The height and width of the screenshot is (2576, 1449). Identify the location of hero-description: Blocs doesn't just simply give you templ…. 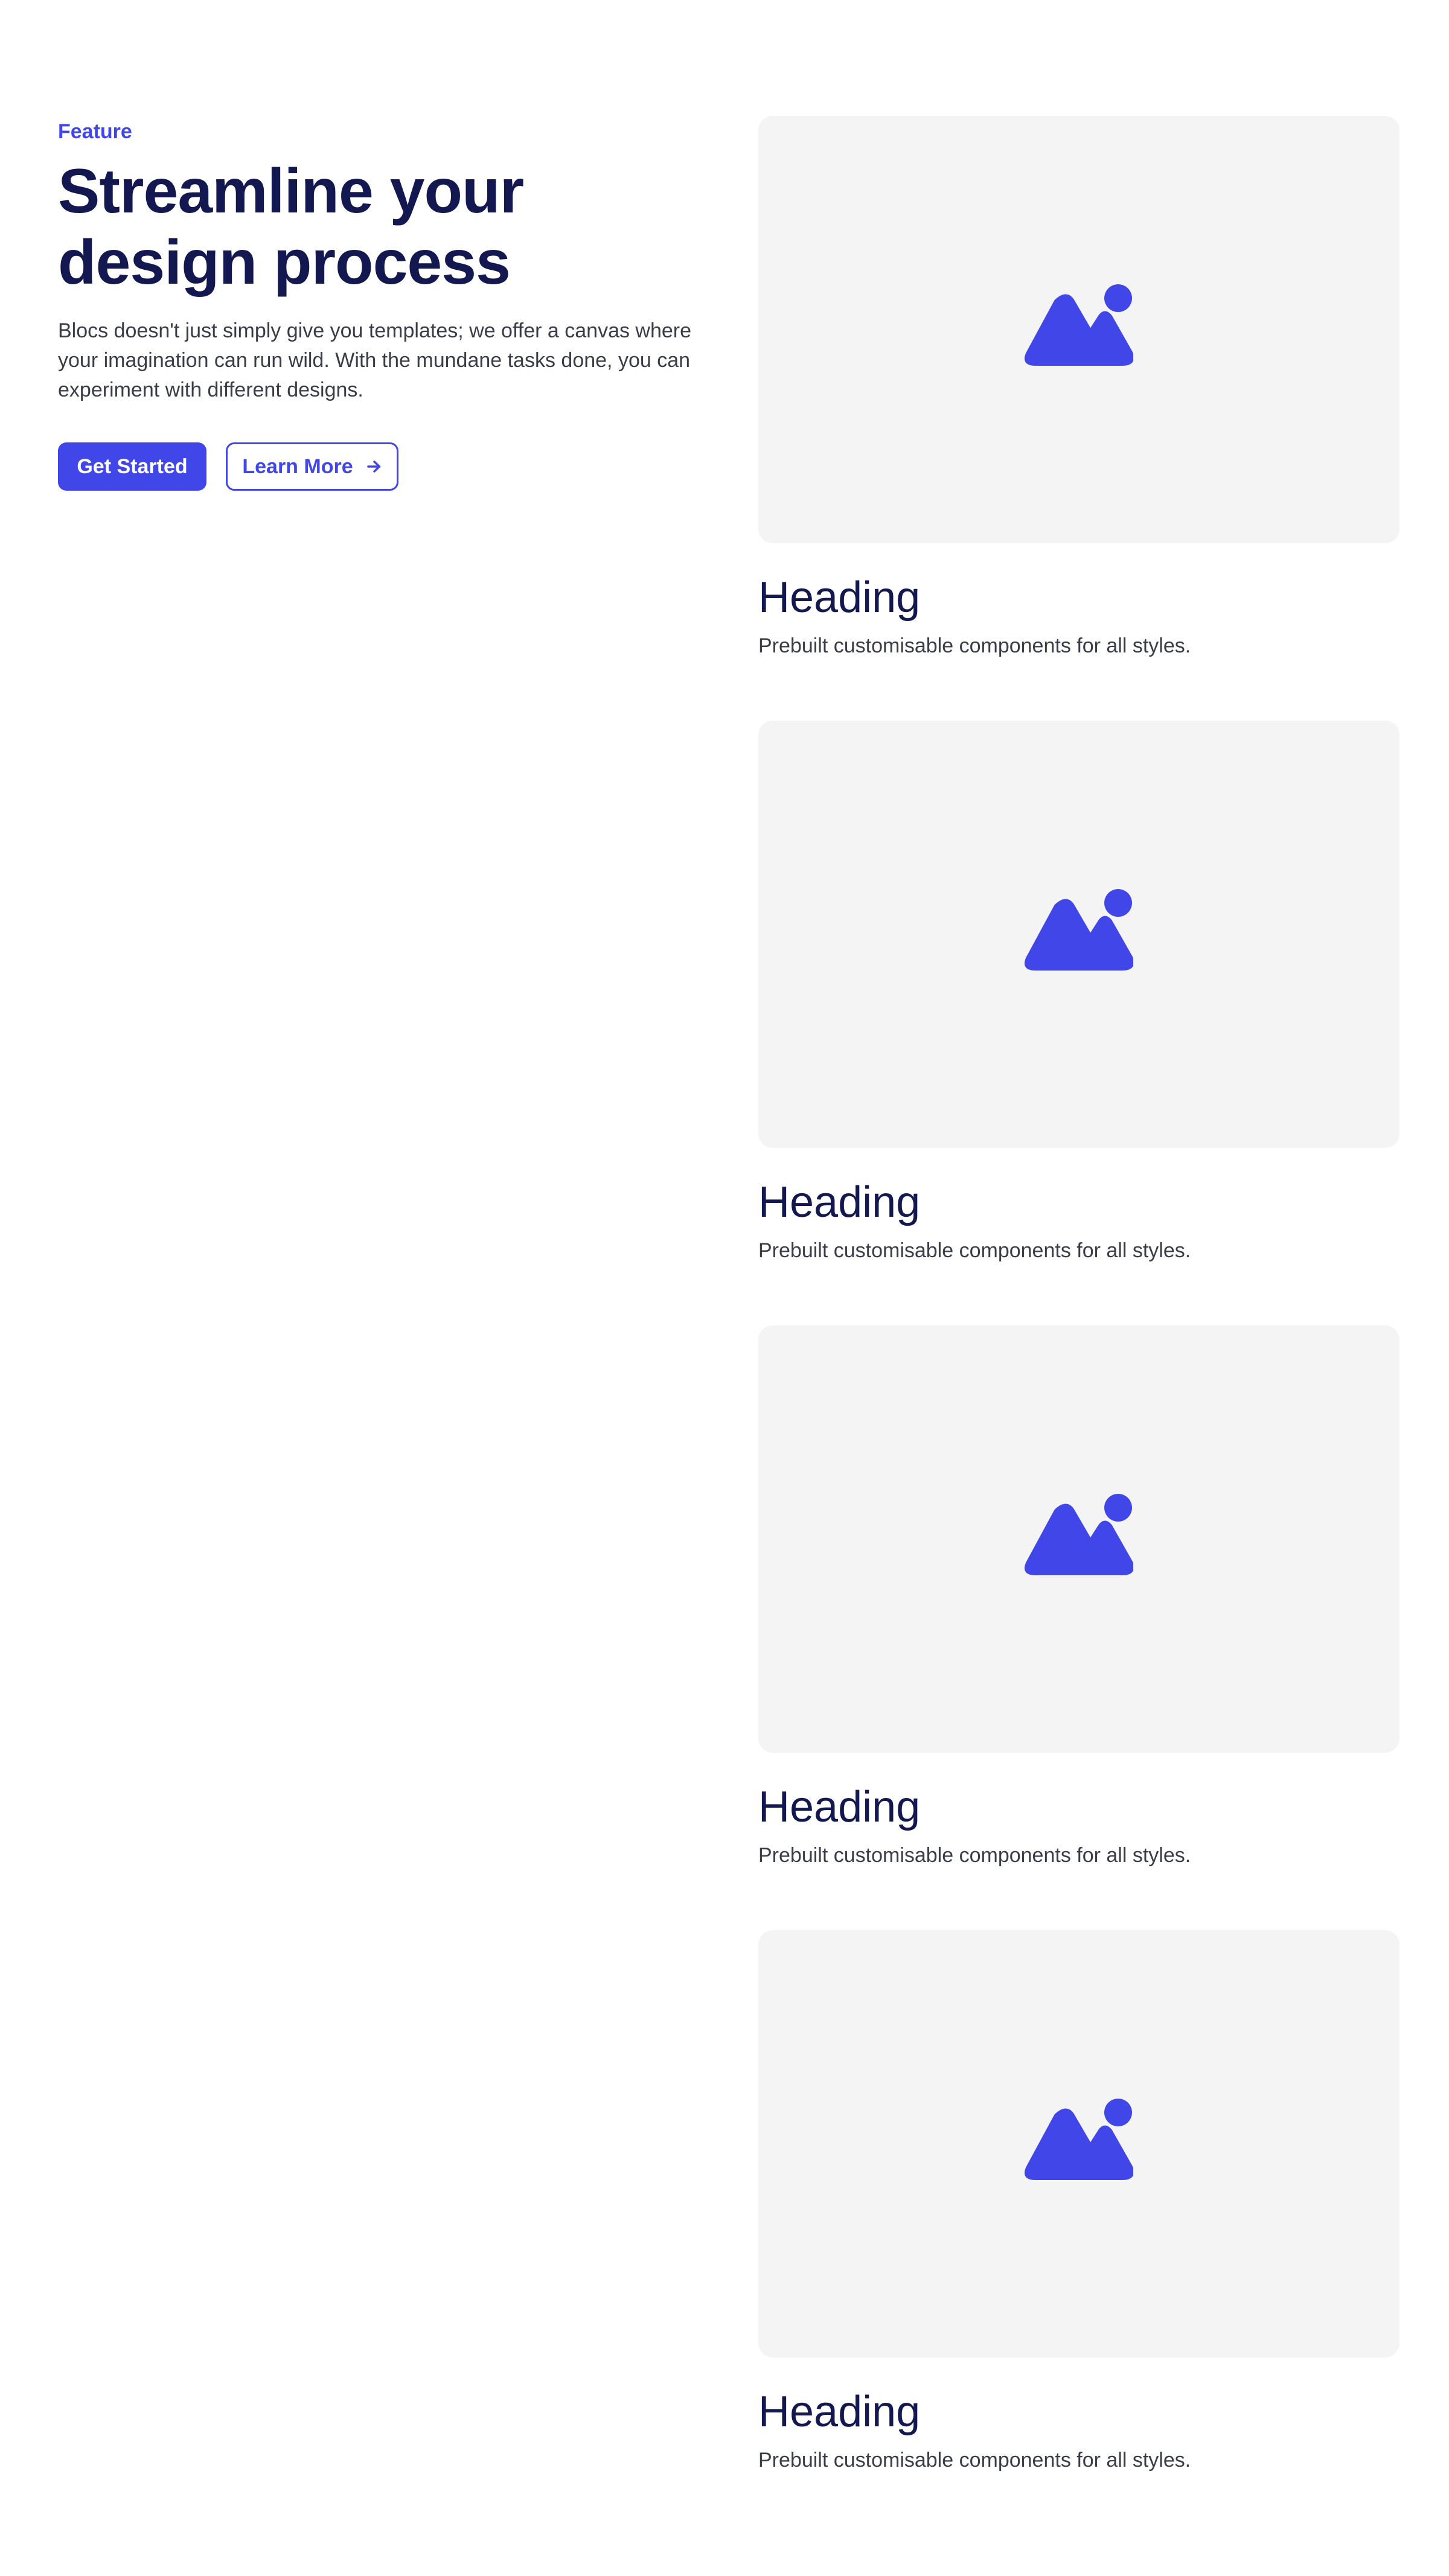
(375, 360).